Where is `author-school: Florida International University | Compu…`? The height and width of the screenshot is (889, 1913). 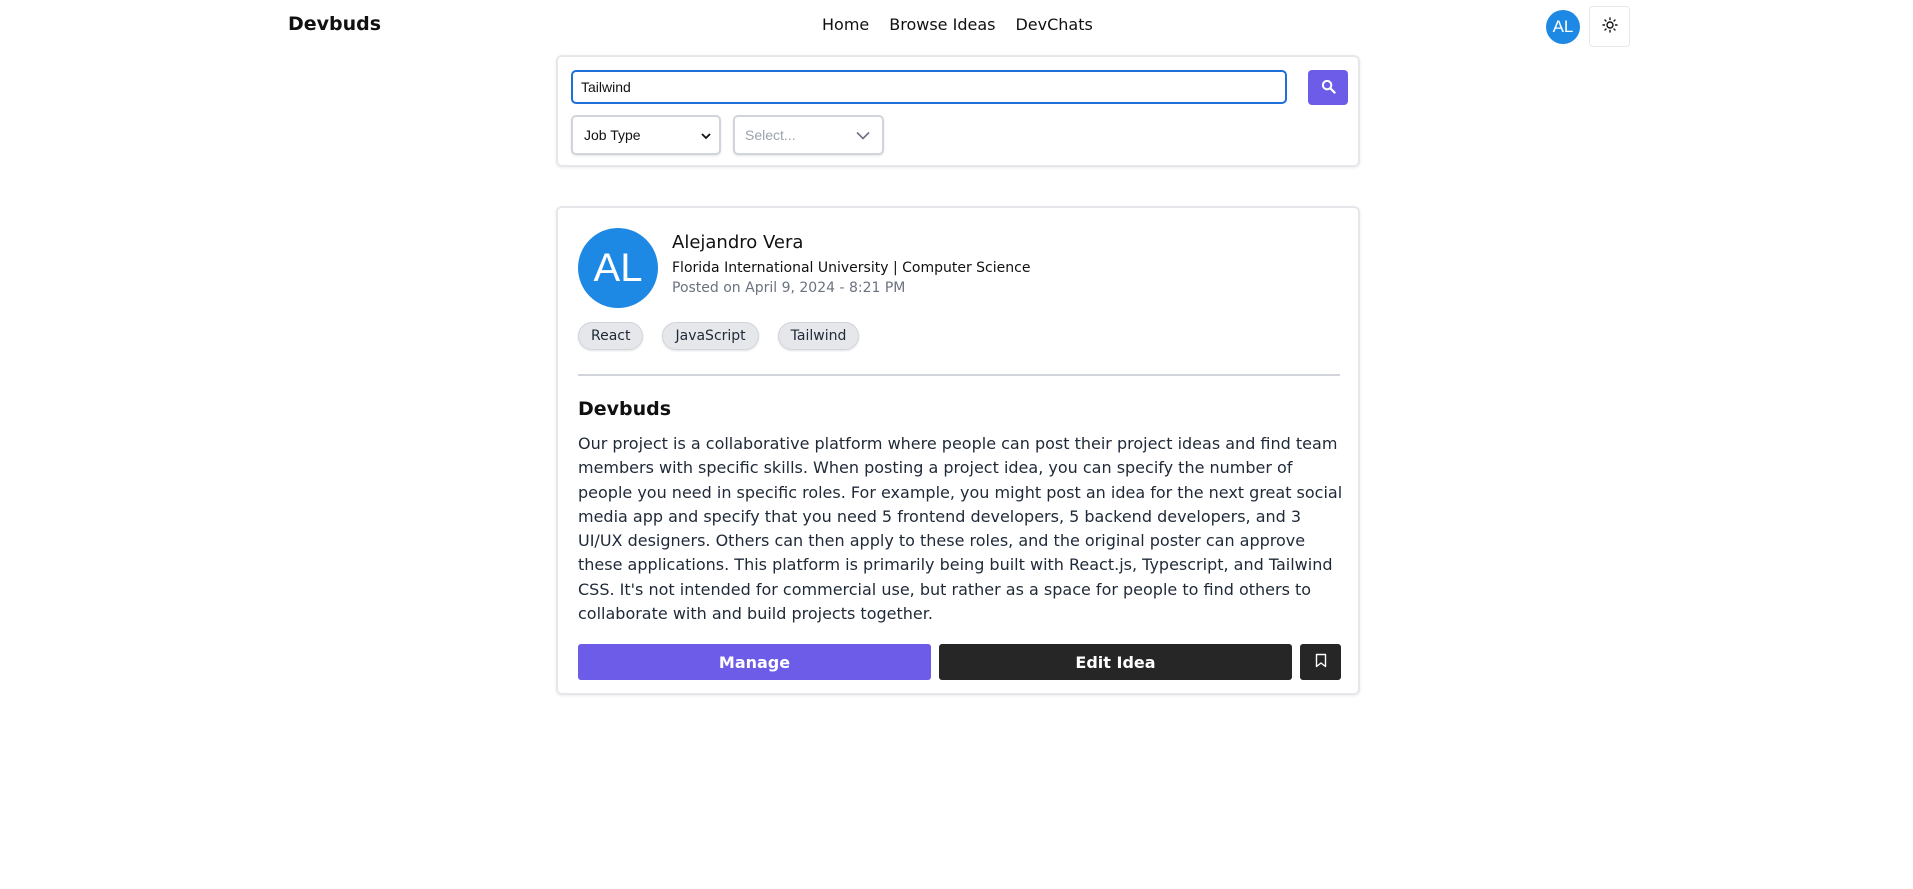 author-school: Florida International University | Compu… is located at coordinates (851, 268).